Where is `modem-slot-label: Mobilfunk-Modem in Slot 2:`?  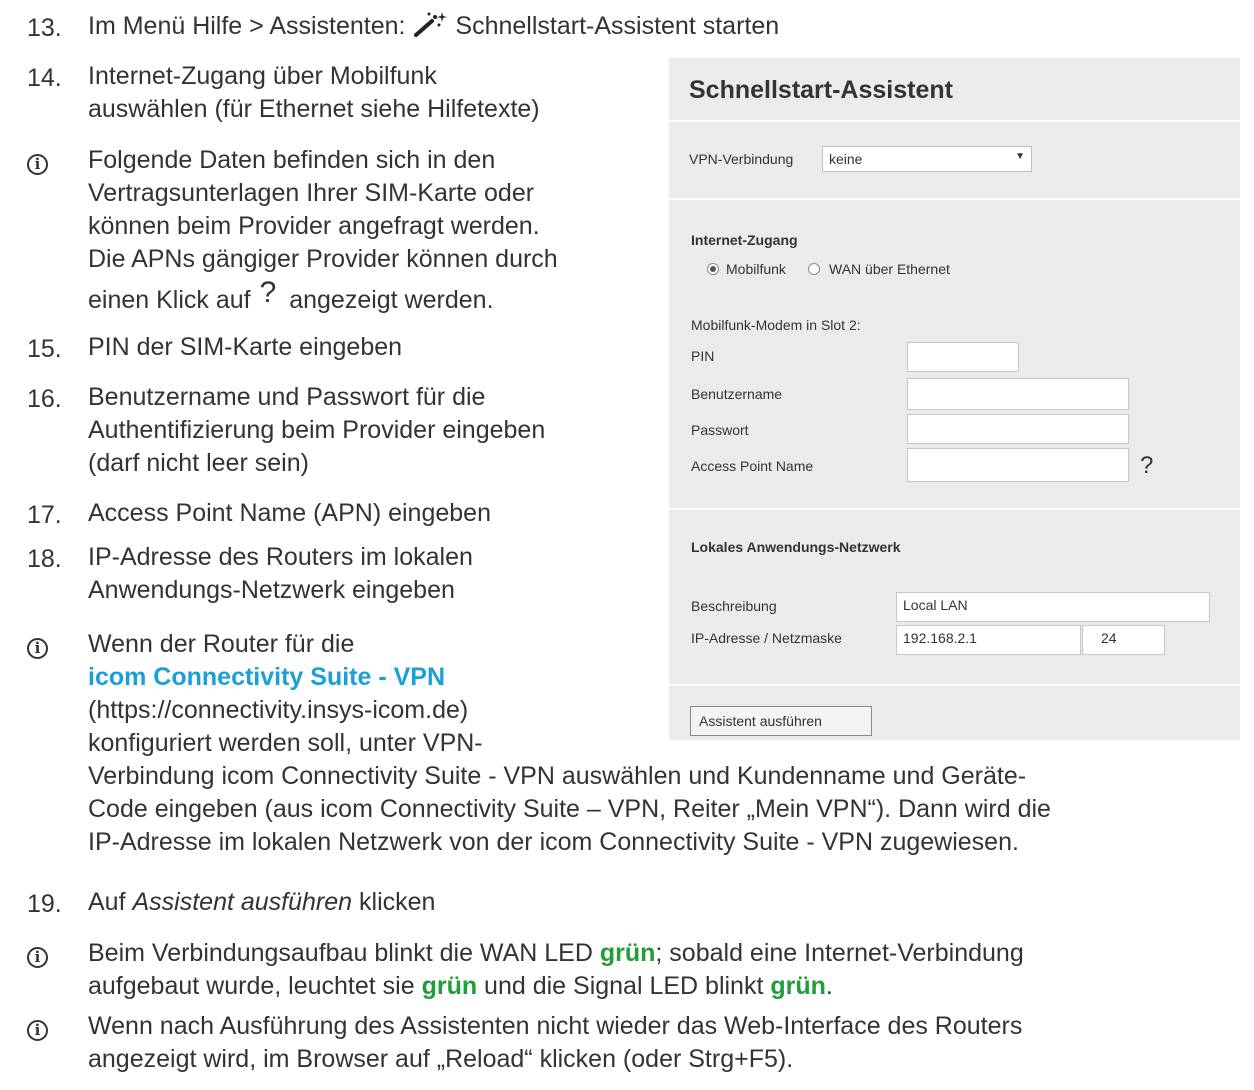 modem-slot-label: Mobilfunk-Modem in Slot 2: is located at coordinates (776, 325).